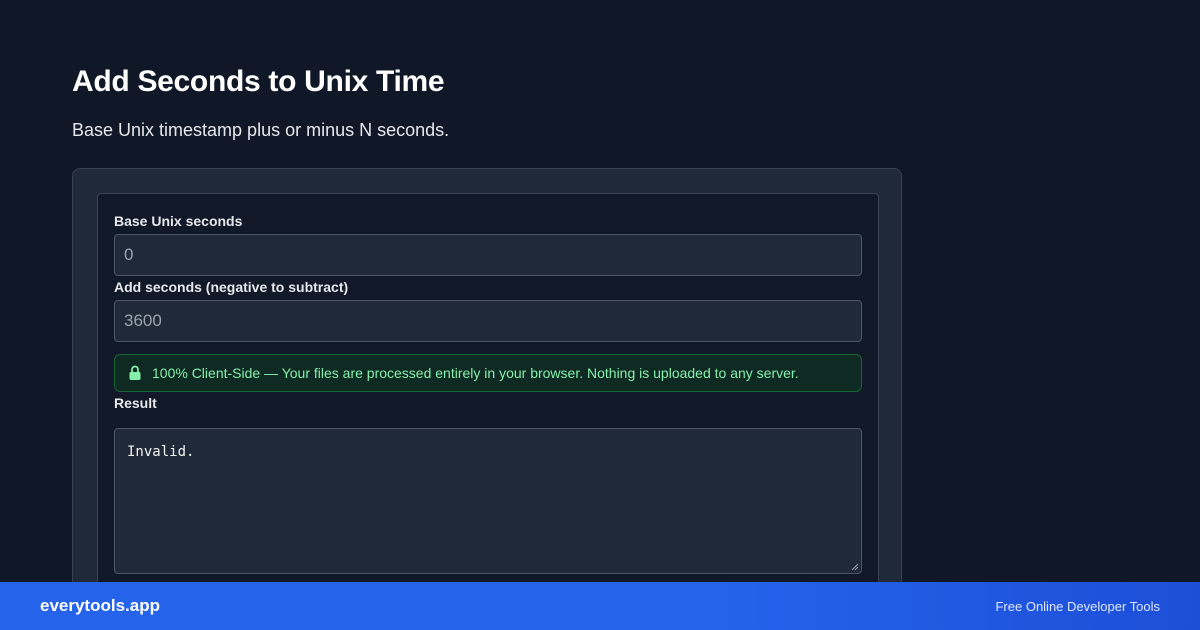  Describe the element at coordinates (1077, 606) in the screenshot. I see `footer-tagline: Free Online Developer Tools` at that location.